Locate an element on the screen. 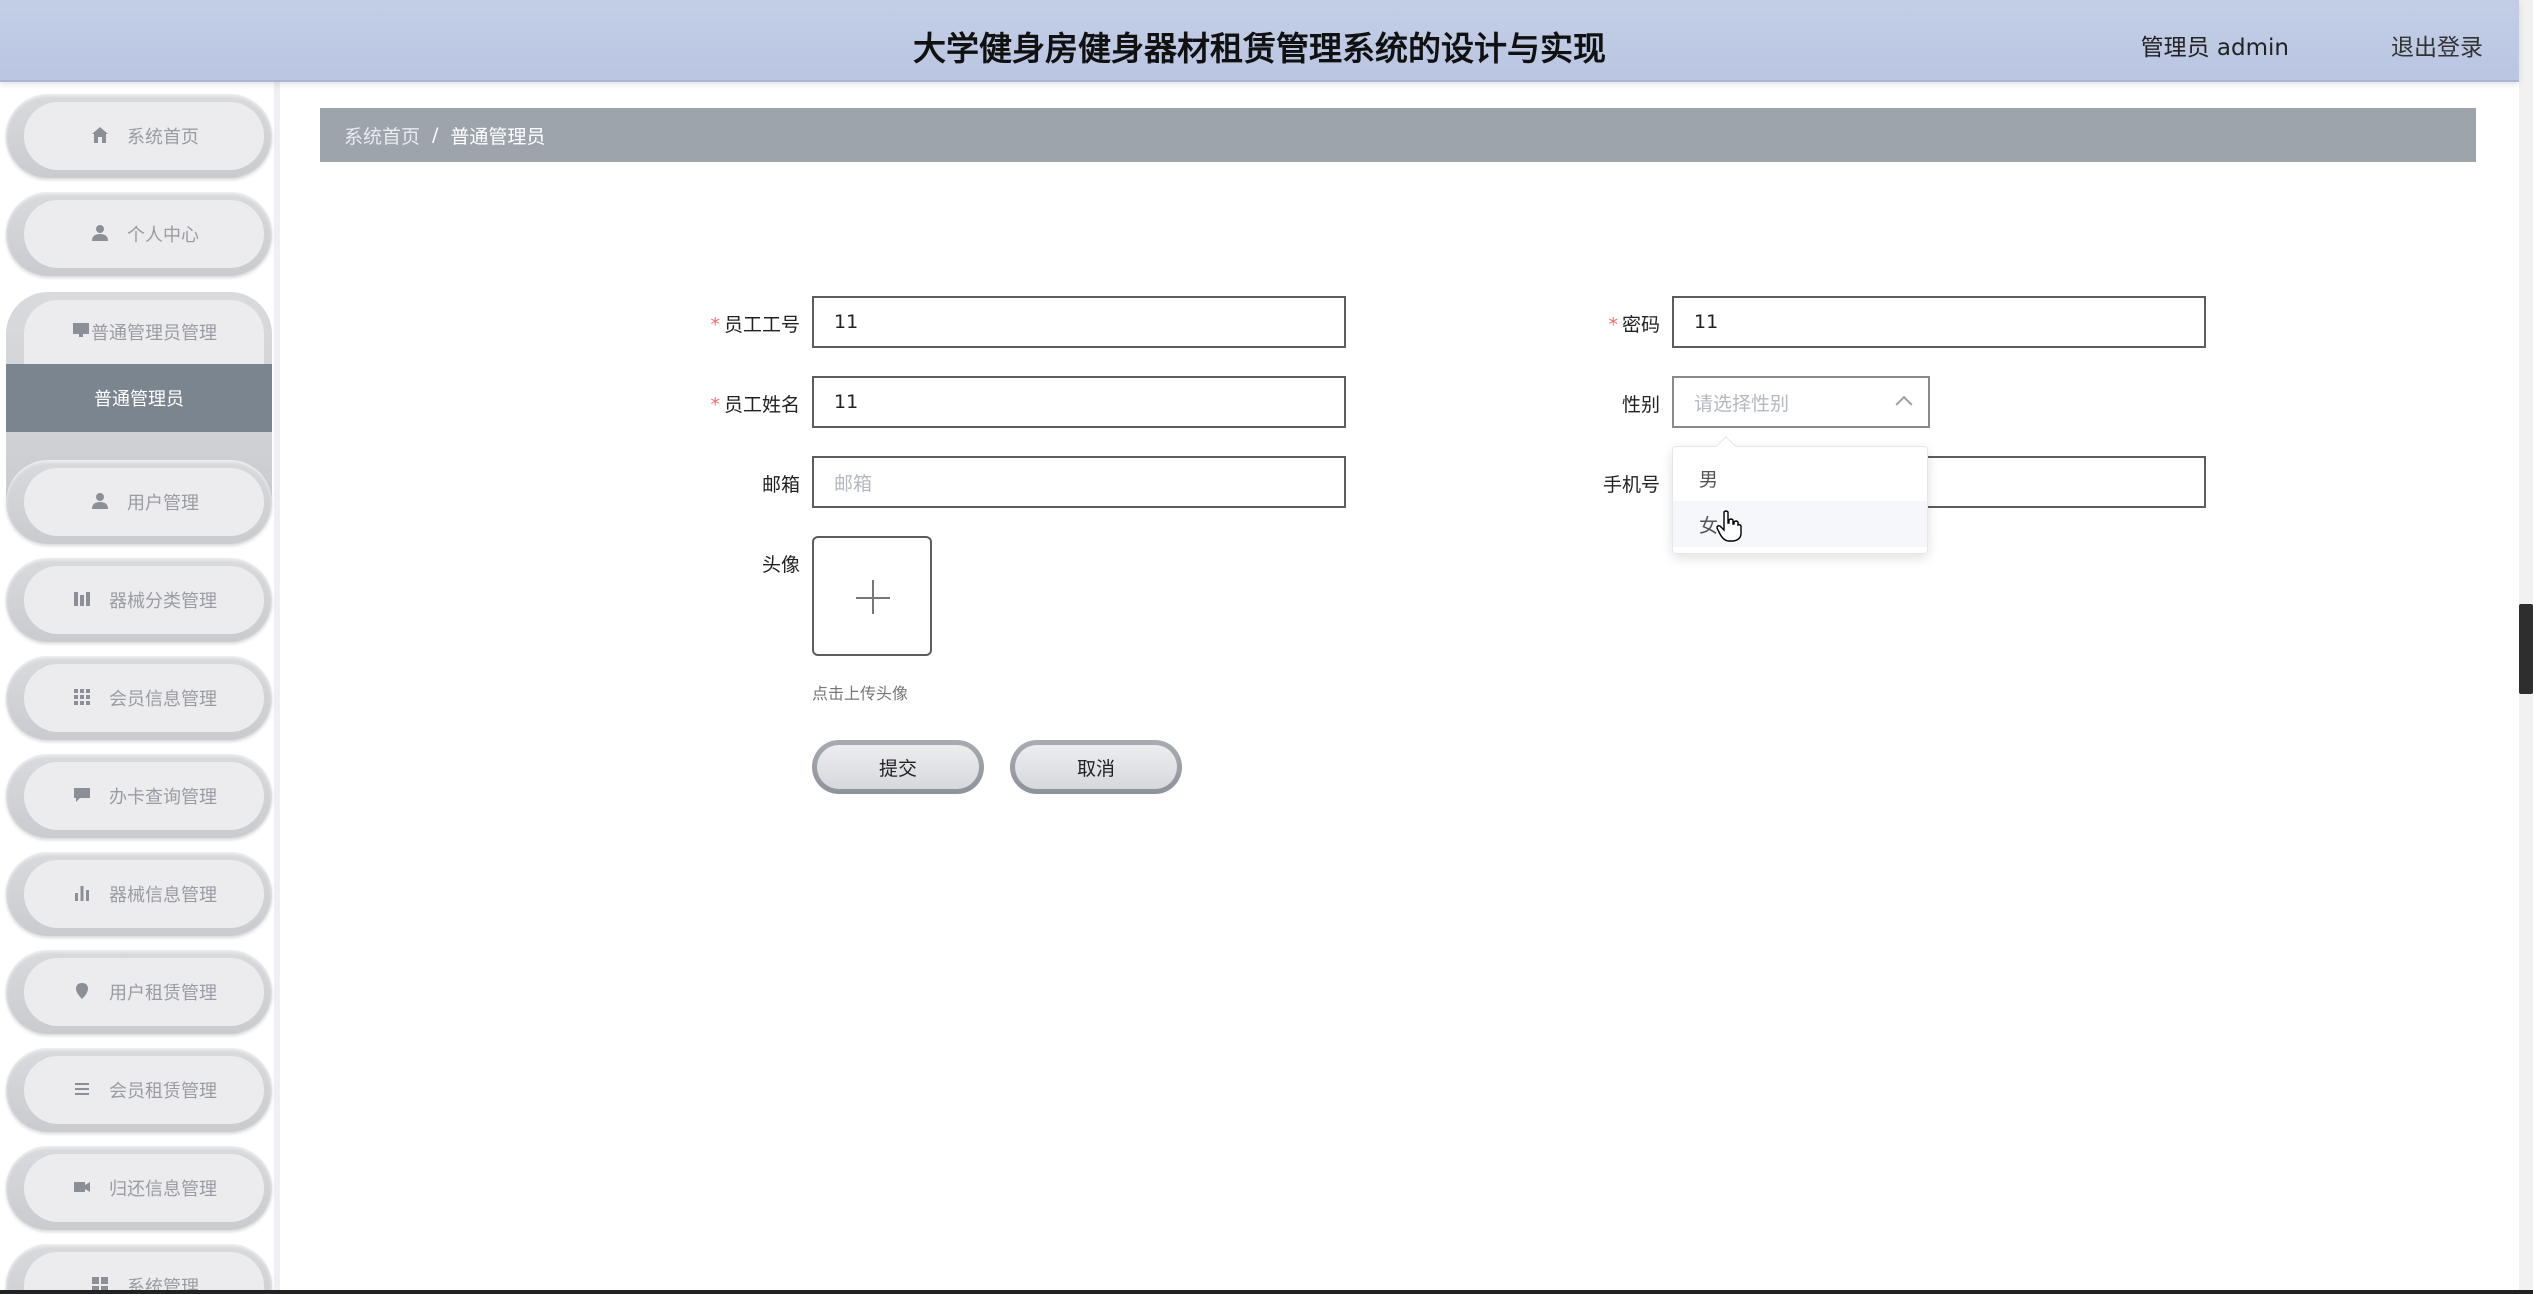  sidebar-item-member-rental: 会员租赁管理 is located at coordinates (139, 1090).